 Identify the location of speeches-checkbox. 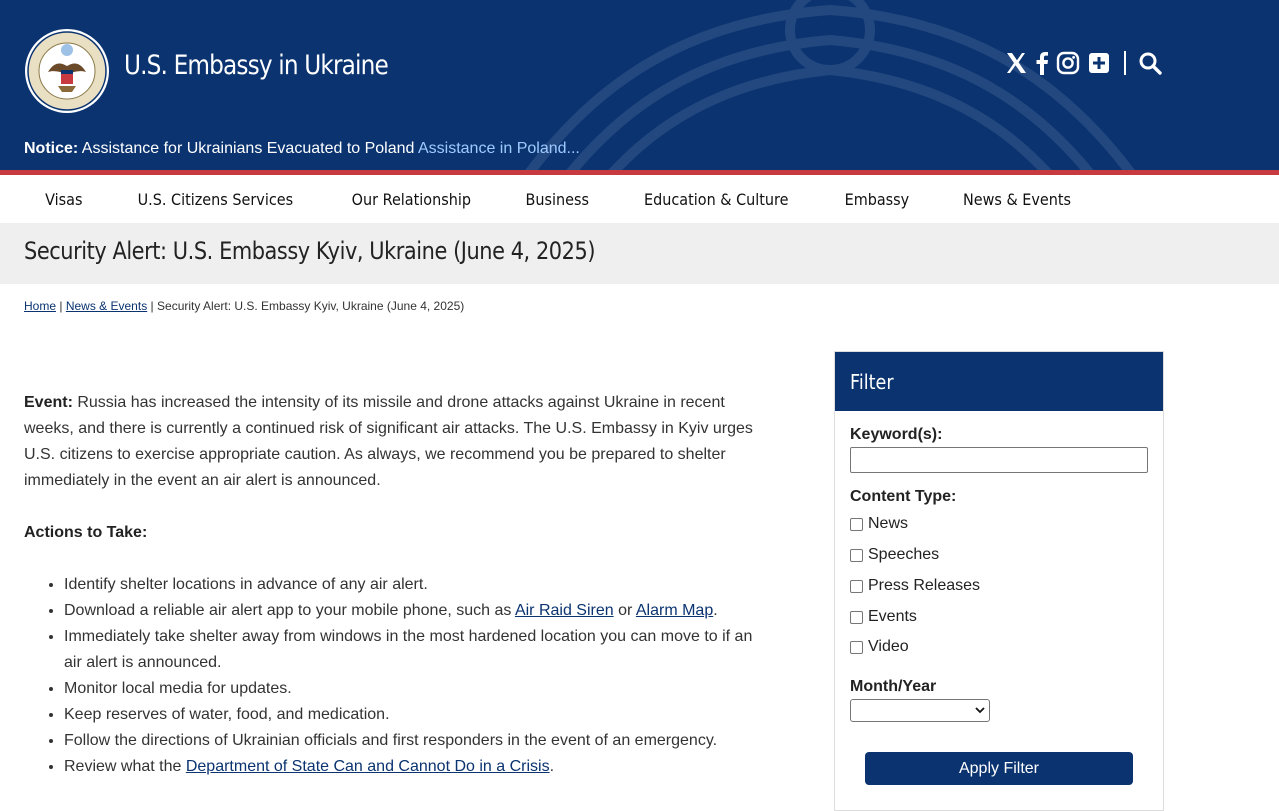
(856, 555).